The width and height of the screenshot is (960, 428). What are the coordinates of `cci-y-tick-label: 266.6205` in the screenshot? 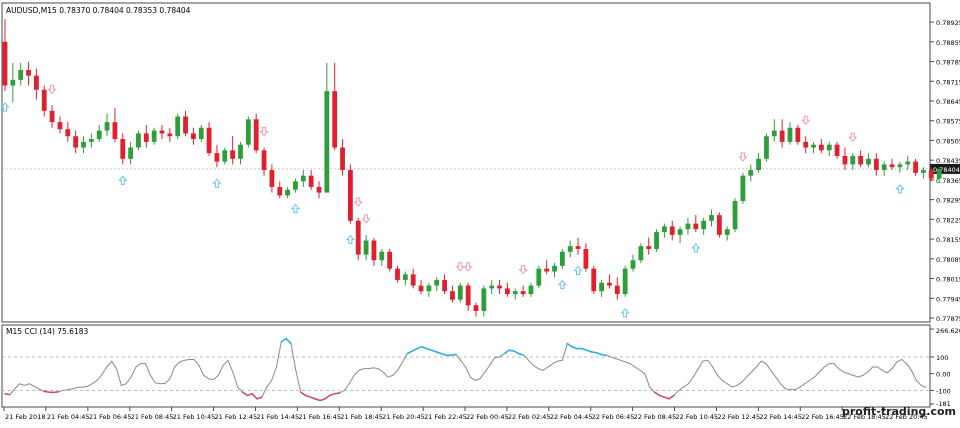 It's located at (948, 331).